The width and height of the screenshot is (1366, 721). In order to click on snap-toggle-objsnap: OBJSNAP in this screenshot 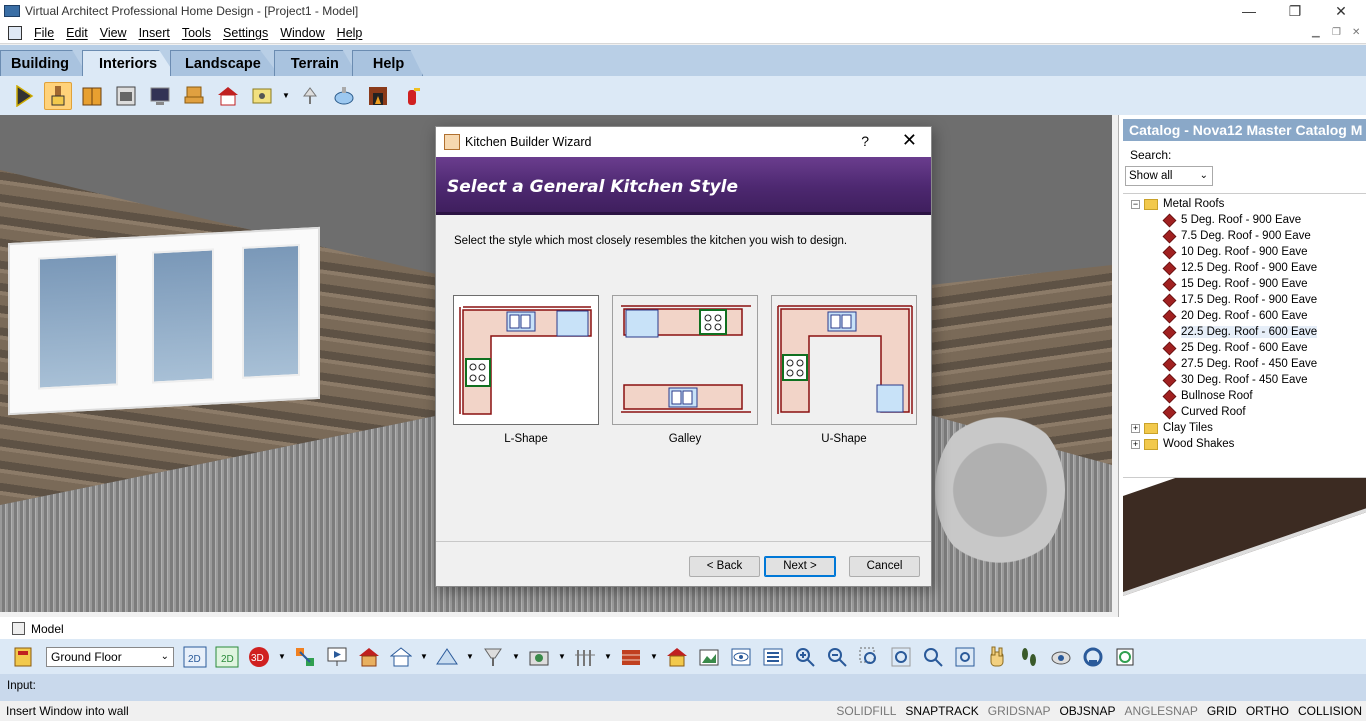, I will do `click(1087, 711)`.